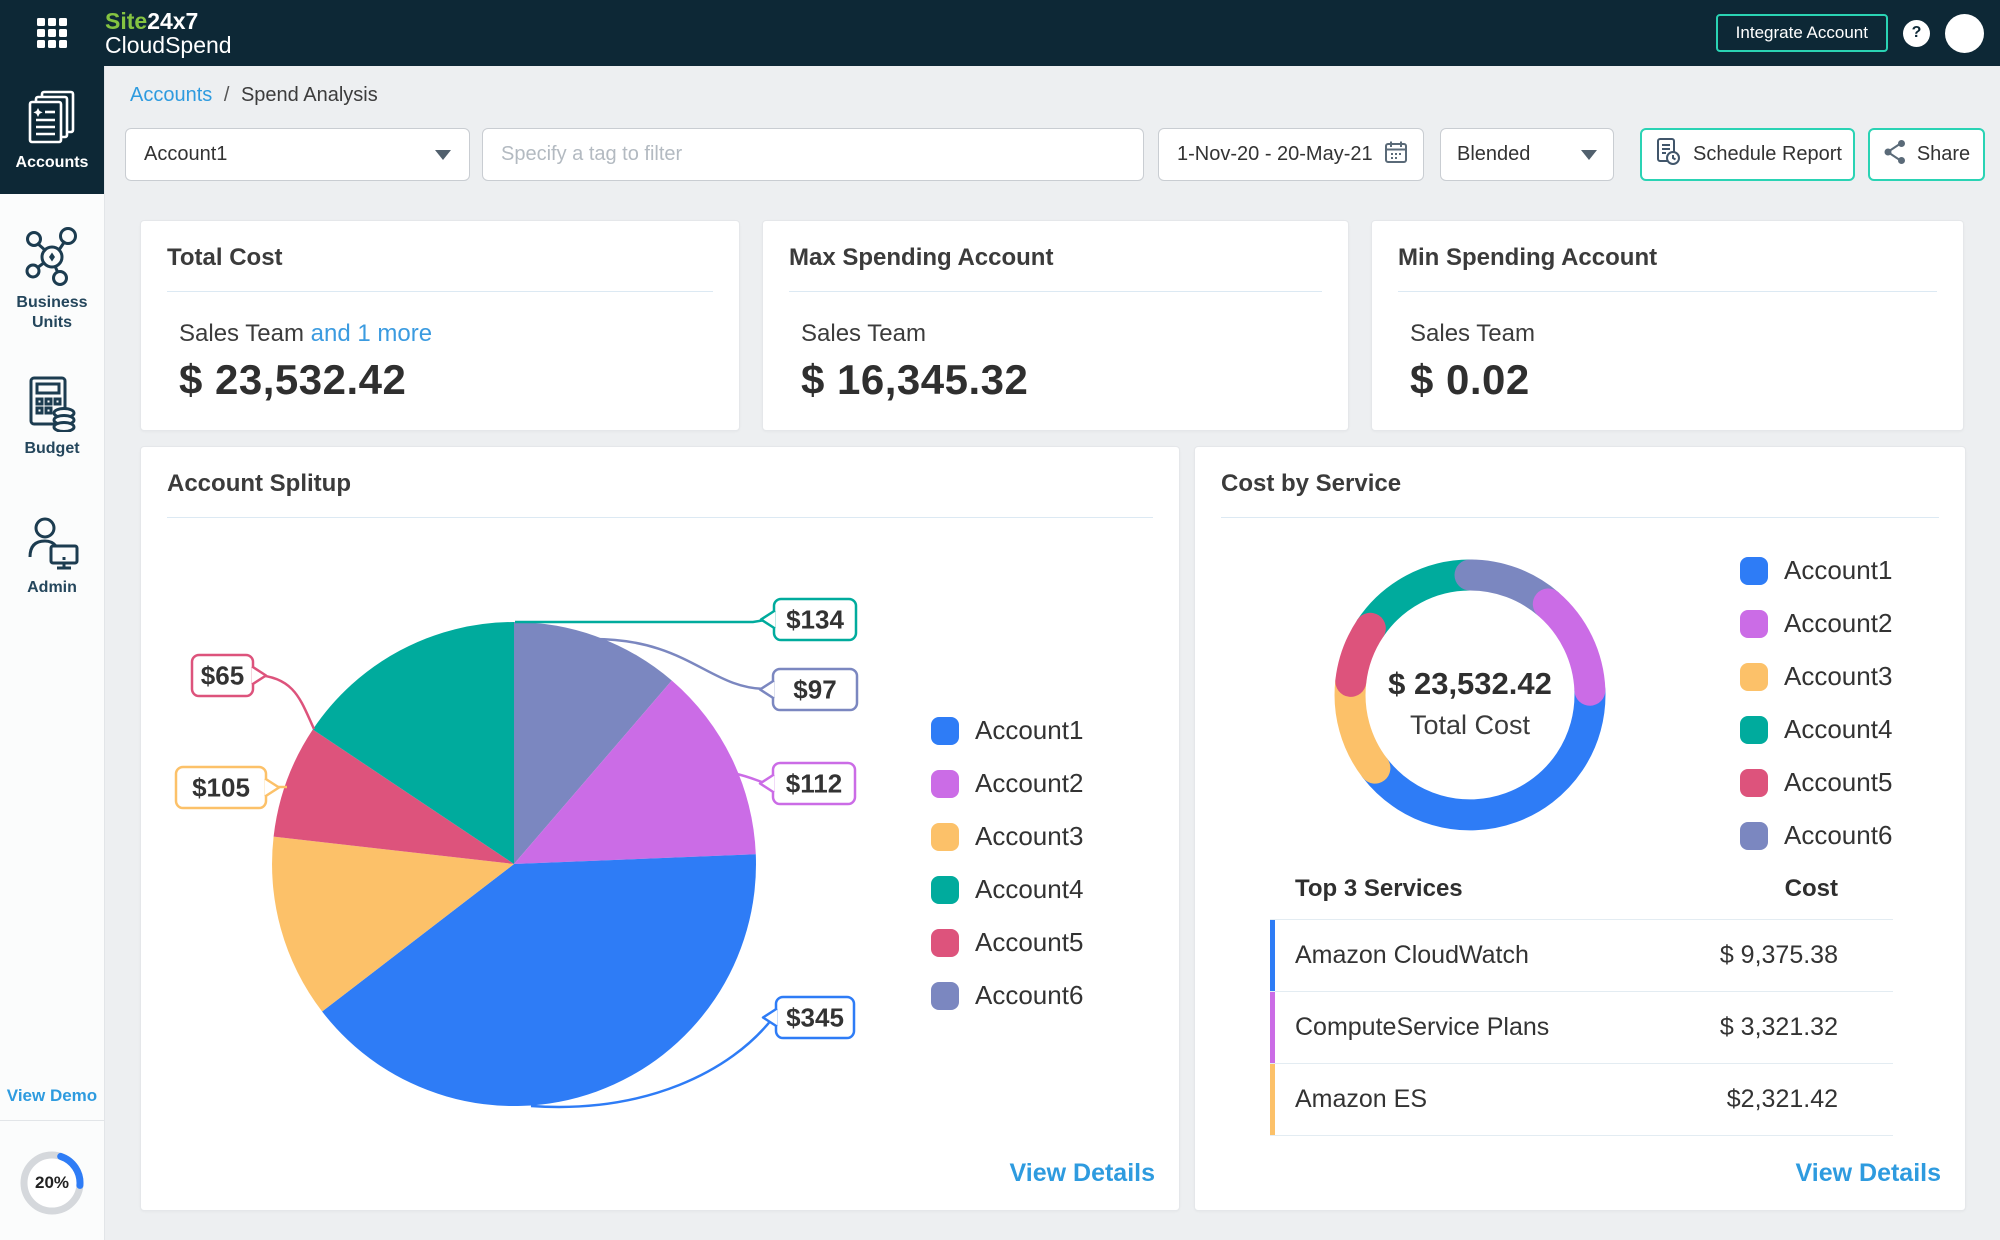 This screenshot has height=1240, width=2000. Describe the element at coordinates (808, 689) in the screenshot. I see `pie-callout-account6: $97` at that location.